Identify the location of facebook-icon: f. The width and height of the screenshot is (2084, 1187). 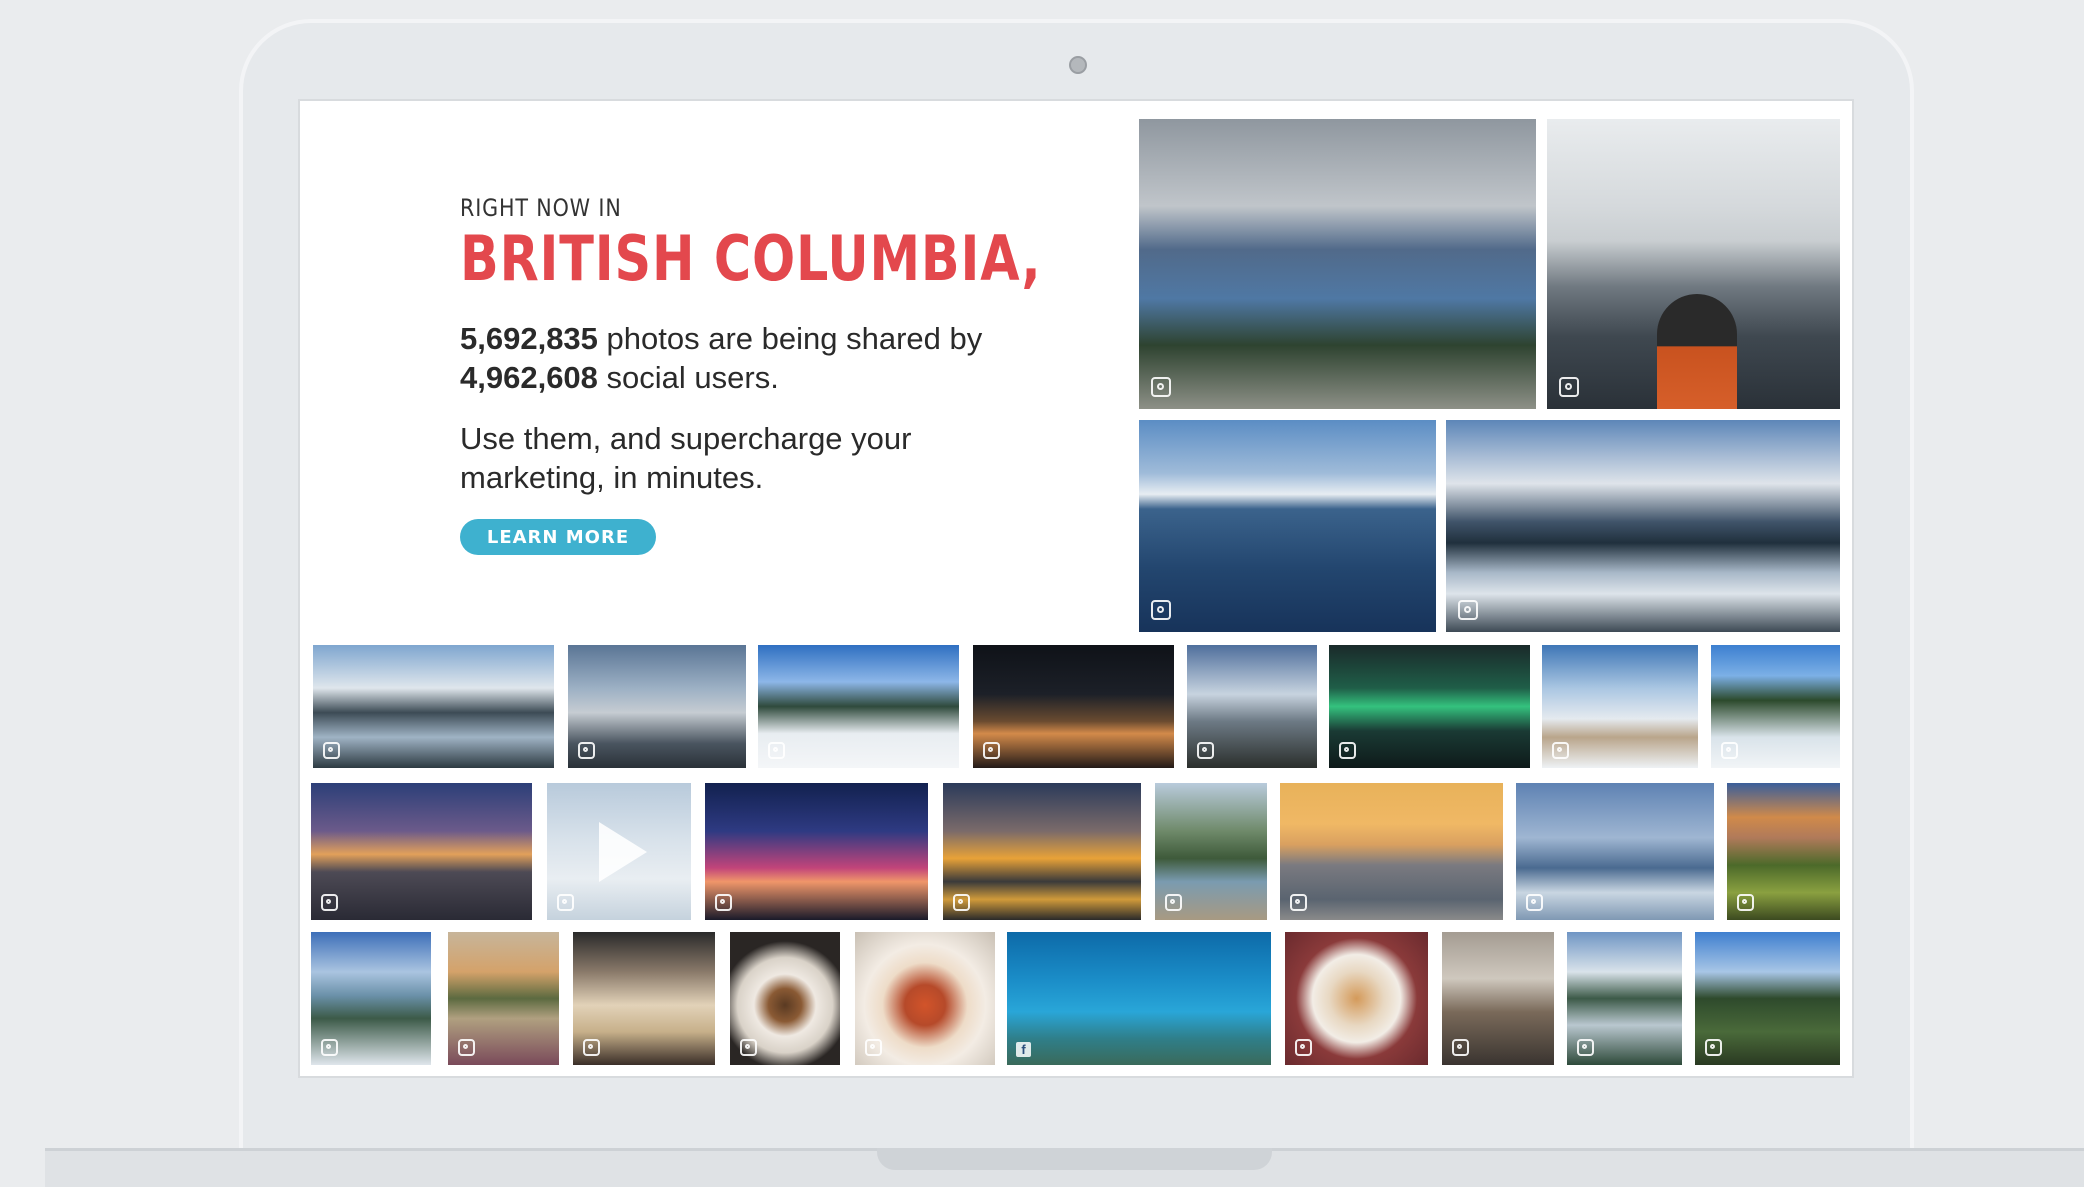
(1023, 1049).